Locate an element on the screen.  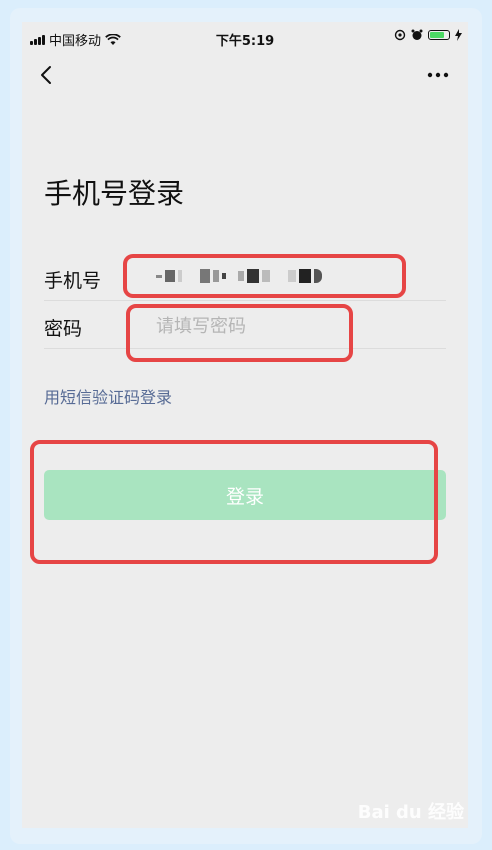
password-highlight-box is located at coordinates (239, 333).